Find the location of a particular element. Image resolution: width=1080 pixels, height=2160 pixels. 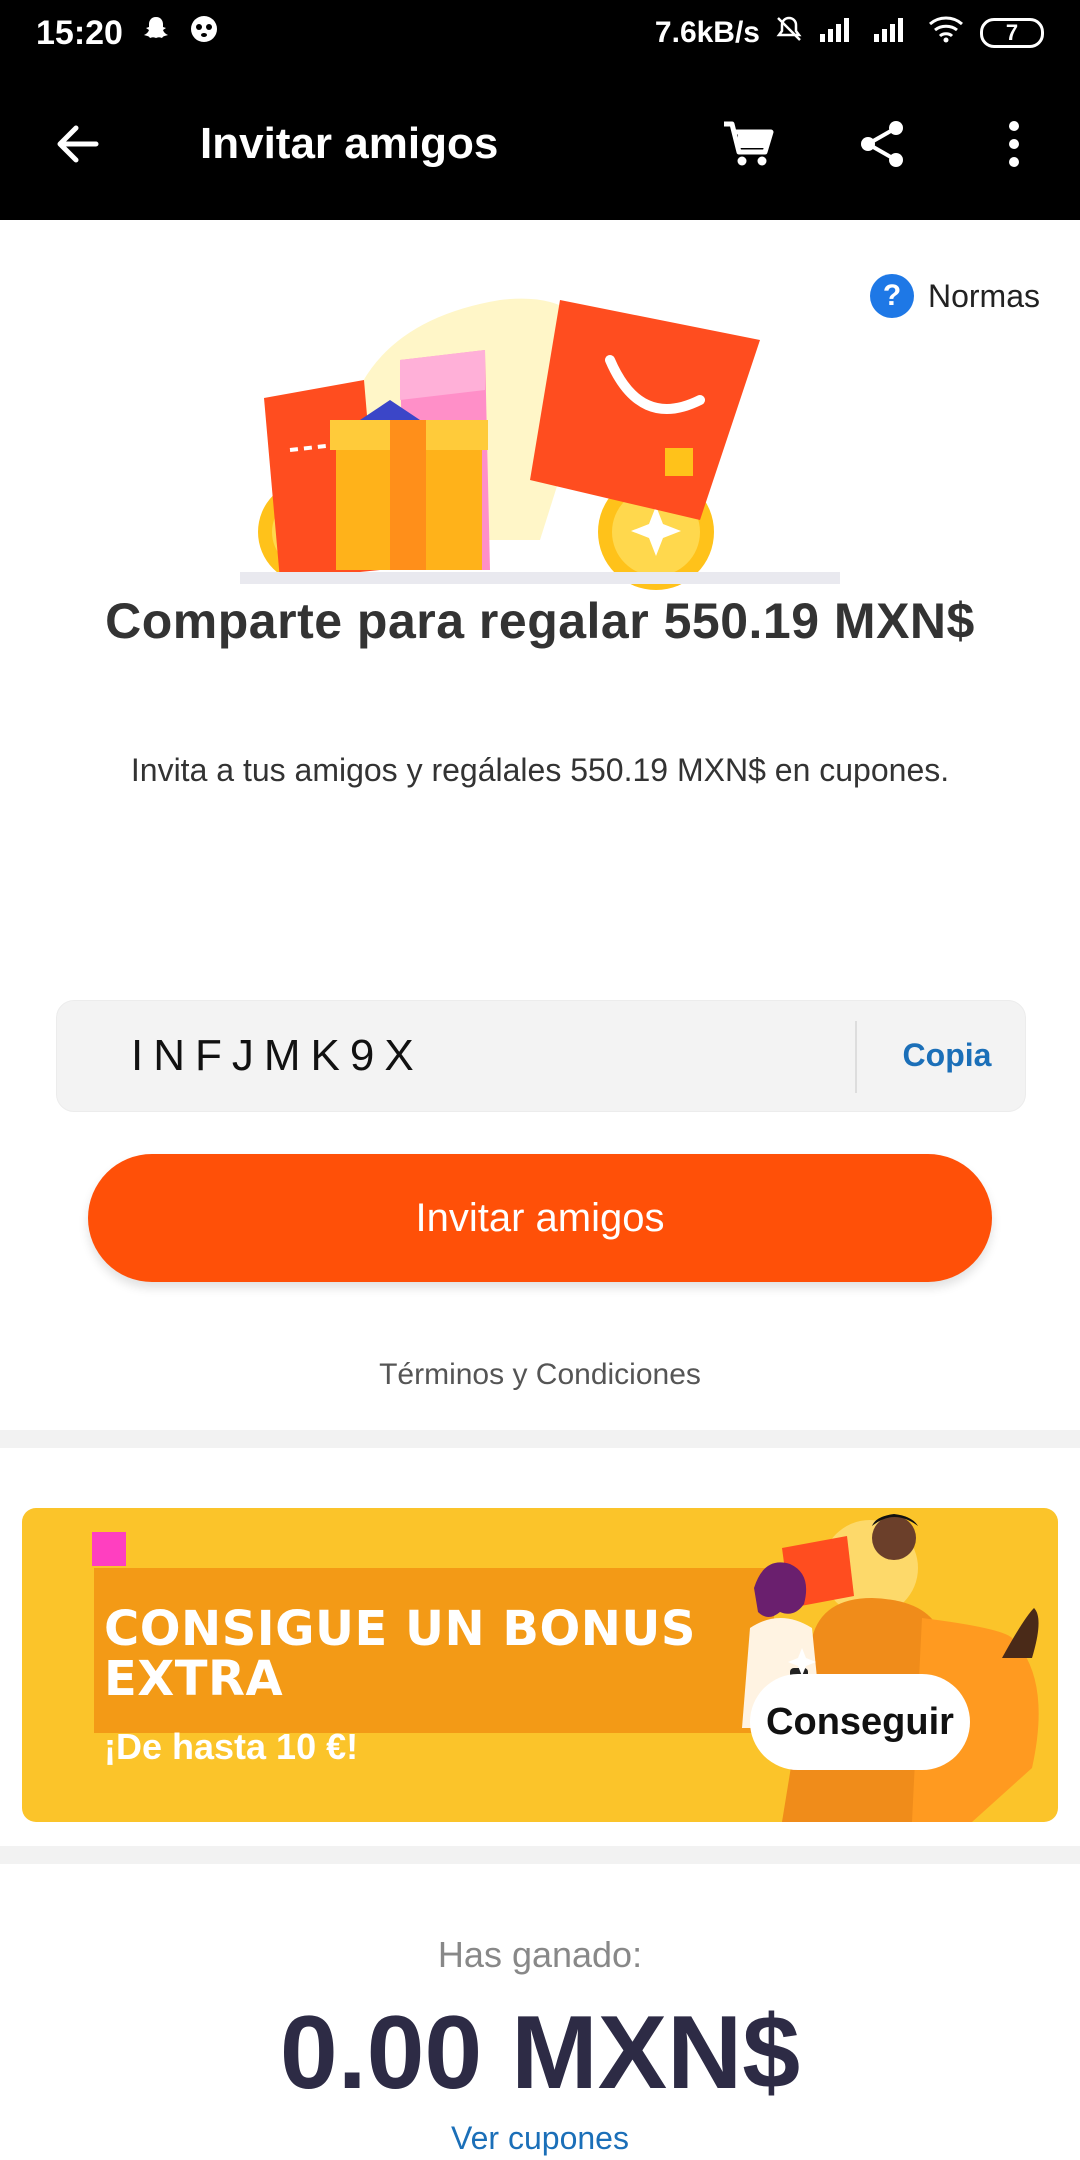

banner-subtitle: ¡De hasta 10 €! is located at coordinates (231, 1746).